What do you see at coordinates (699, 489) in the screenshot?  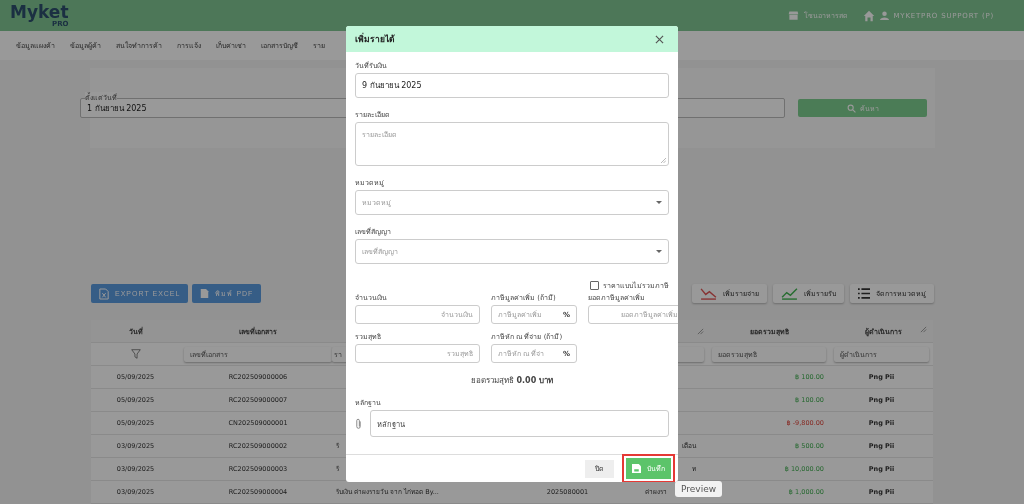 I see `preview-tooltip: Preview` at bounding box center [699, 489].